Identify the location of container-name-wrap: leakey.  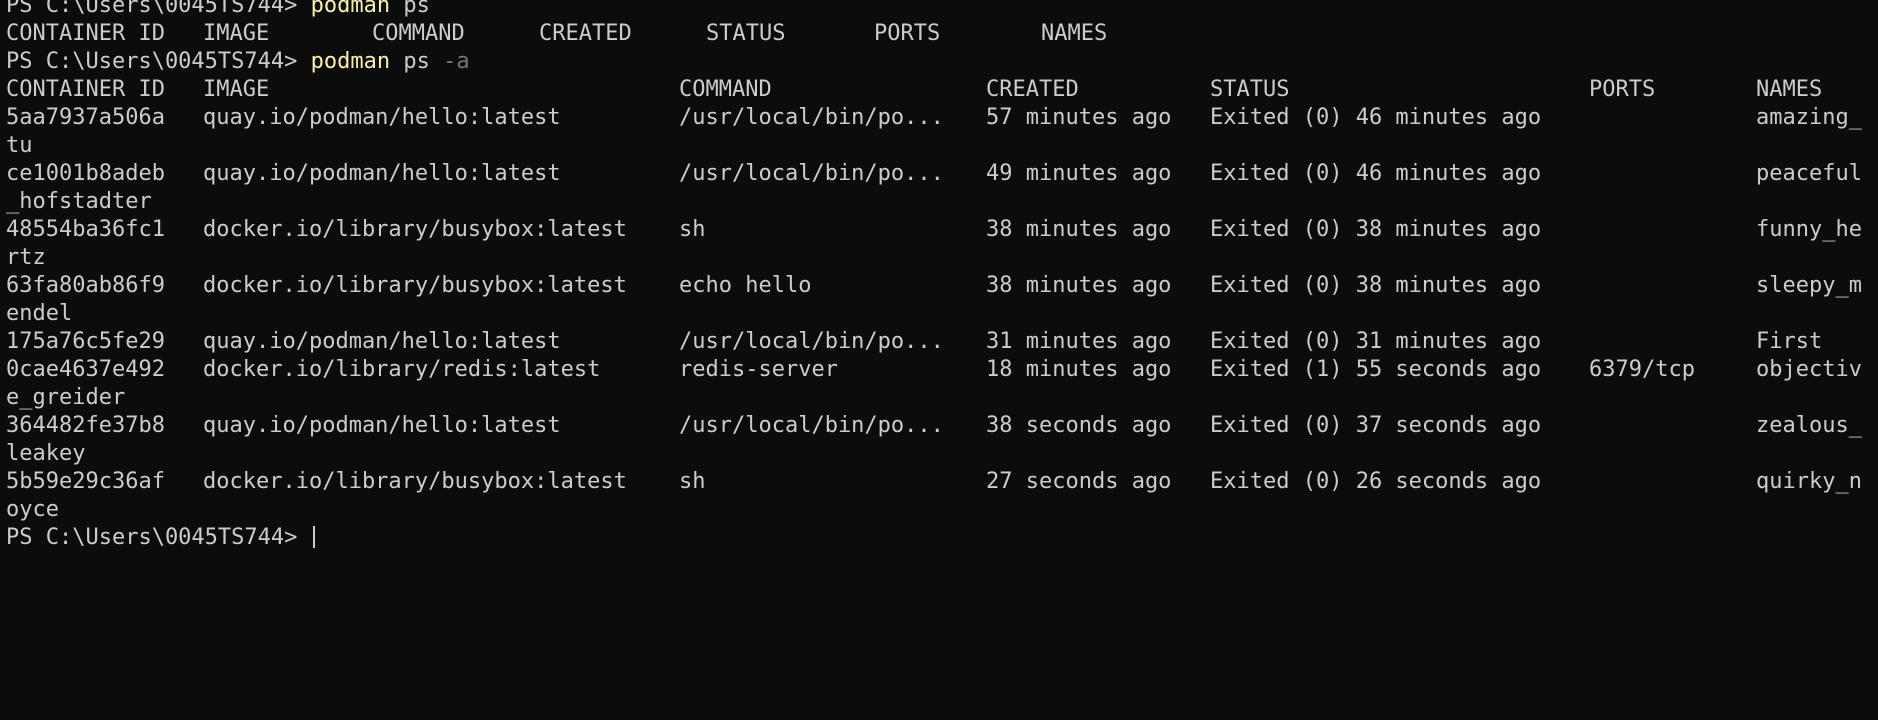
(46, 453).